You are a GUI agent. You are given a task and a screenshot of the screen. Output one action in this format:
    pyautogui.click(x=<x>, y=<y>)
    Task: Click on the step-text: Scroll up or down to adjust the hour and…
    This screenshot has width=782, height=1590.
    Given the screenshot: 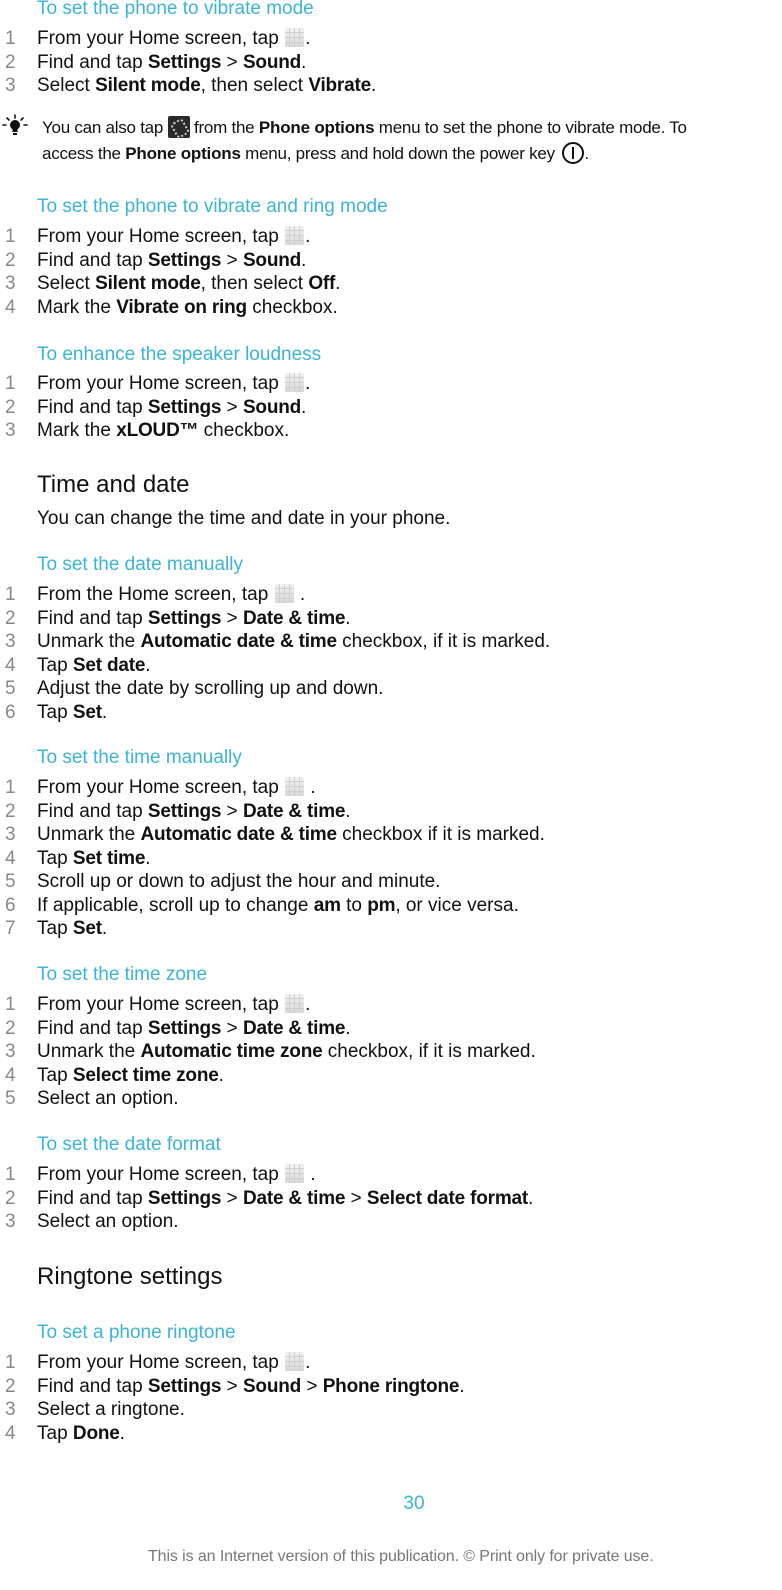 What is the action you would take?
    pyautogui.click(x=238, y=882)
    